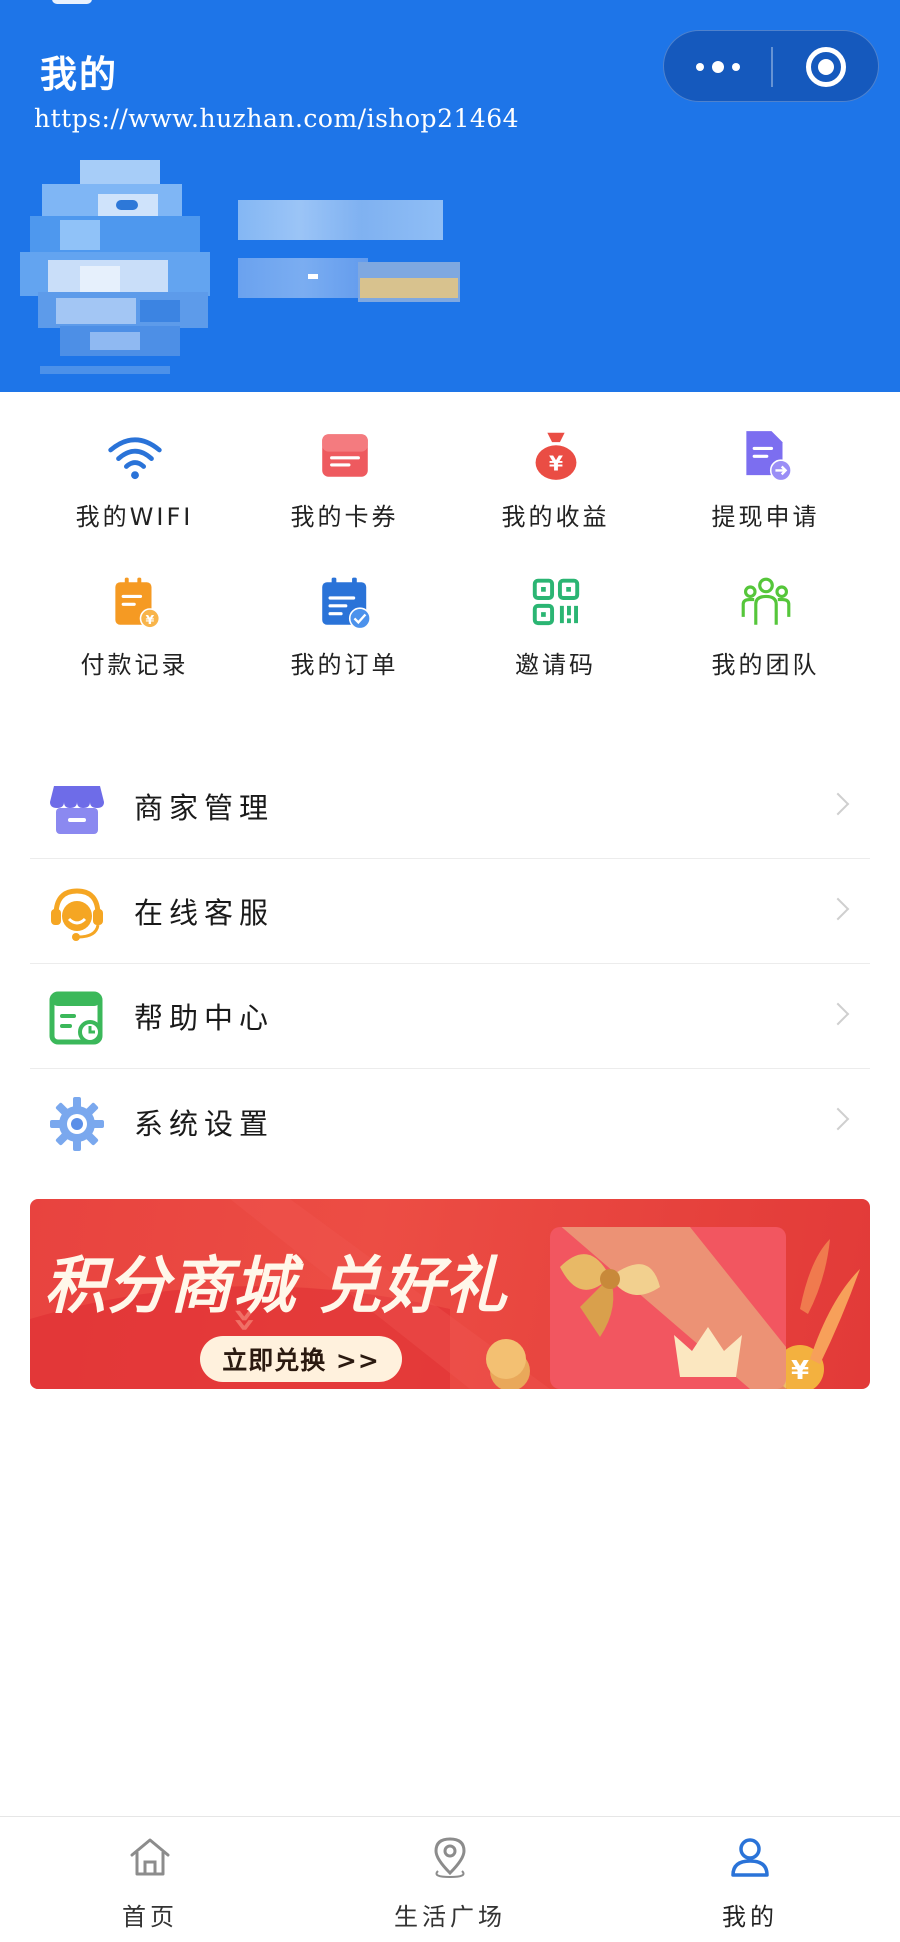 The width and height of the screenshot is (900, 1942). I want to click on grid-item-label: 付款记录, so click(134, 665).